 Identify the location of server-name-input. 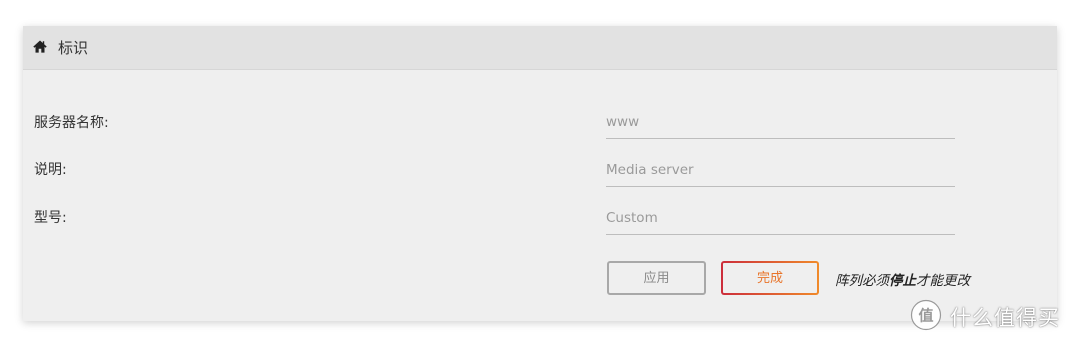
(780, 122).